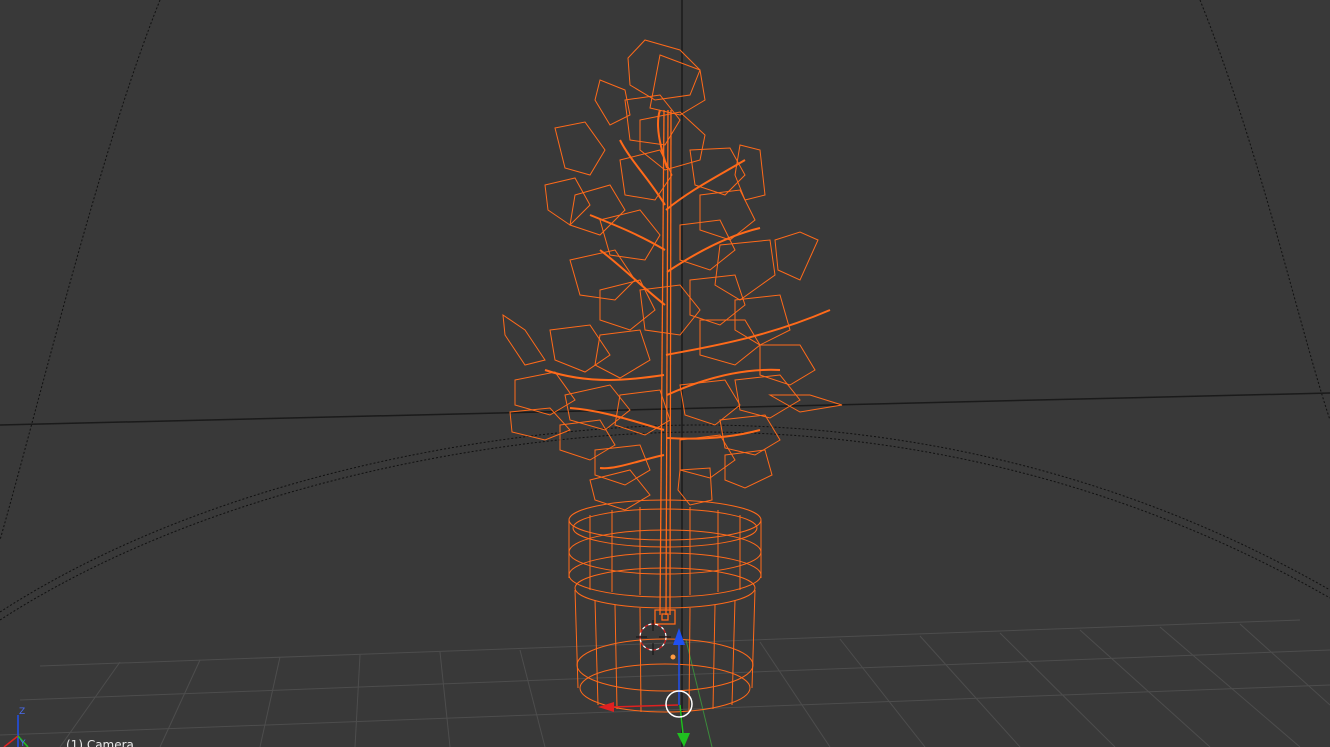 The image size is (1330, 747). Describe the element at coordinates (22, 743) in the screenshot. I see `axis-y-label: Y` at that location.